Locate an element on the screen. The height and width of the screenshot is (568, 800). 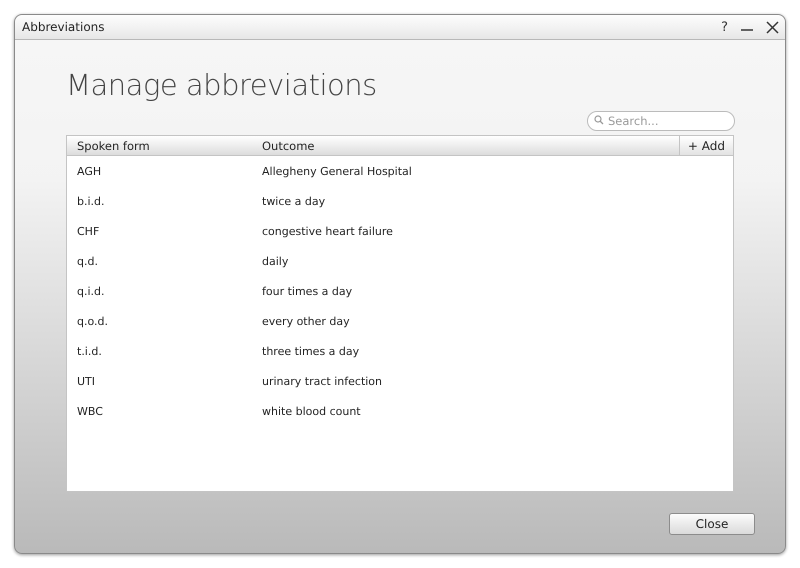
search-icon is located at coordinates (599, 120).